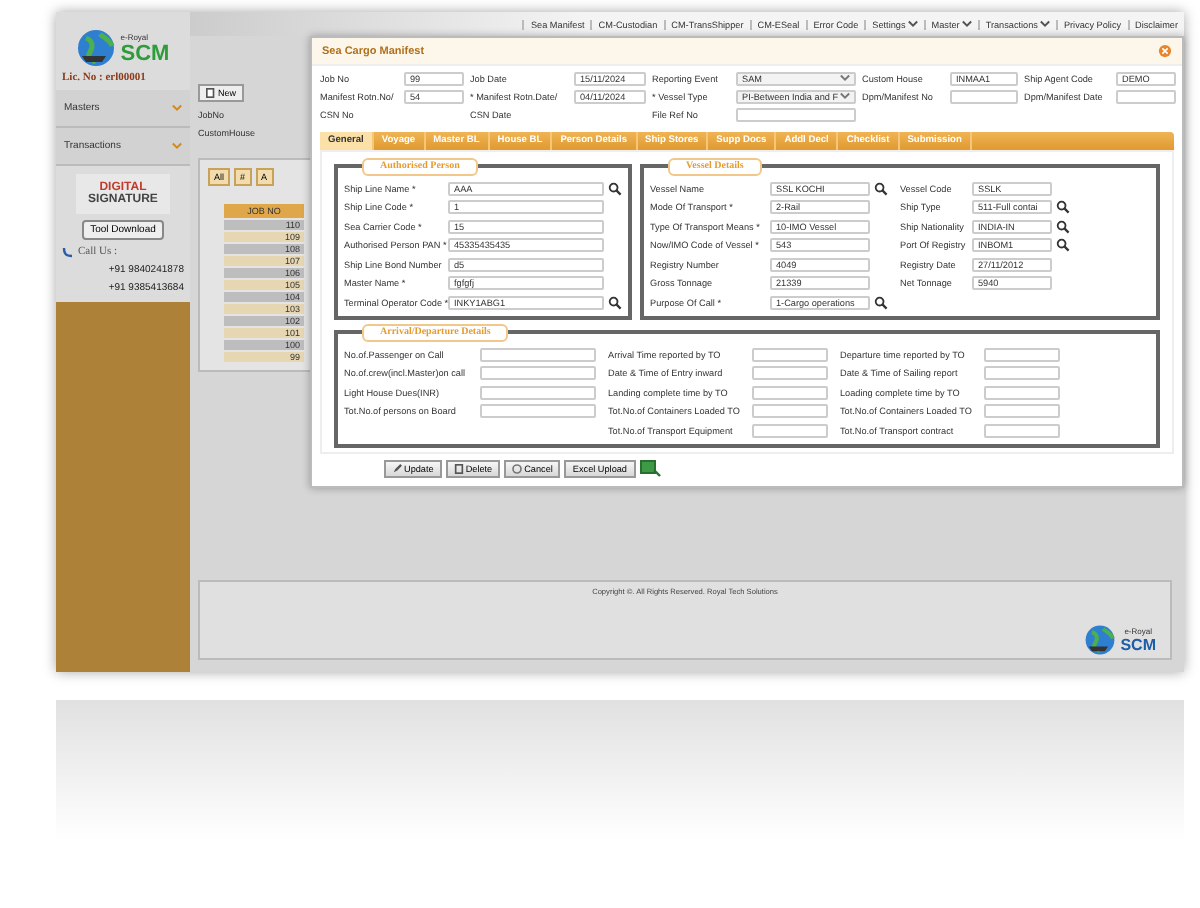  Describe the element at coordinates (1165, 51) in the screenshot. I see `close-icon` at that location.